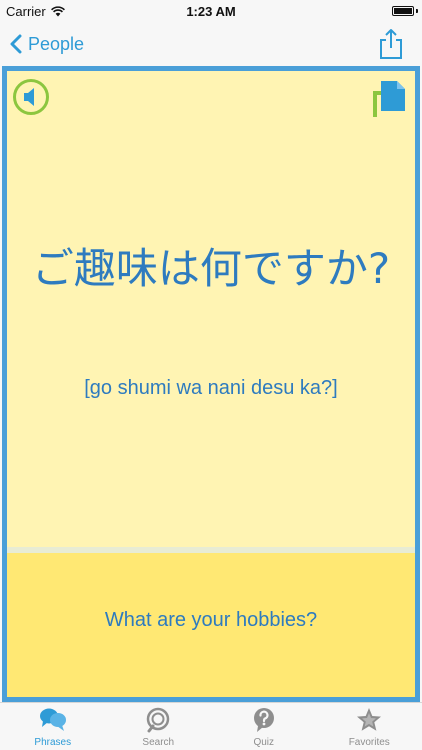 The image size is (422, 750). I want to click on tab-quiz-label: Quiz, so click(264, 742).